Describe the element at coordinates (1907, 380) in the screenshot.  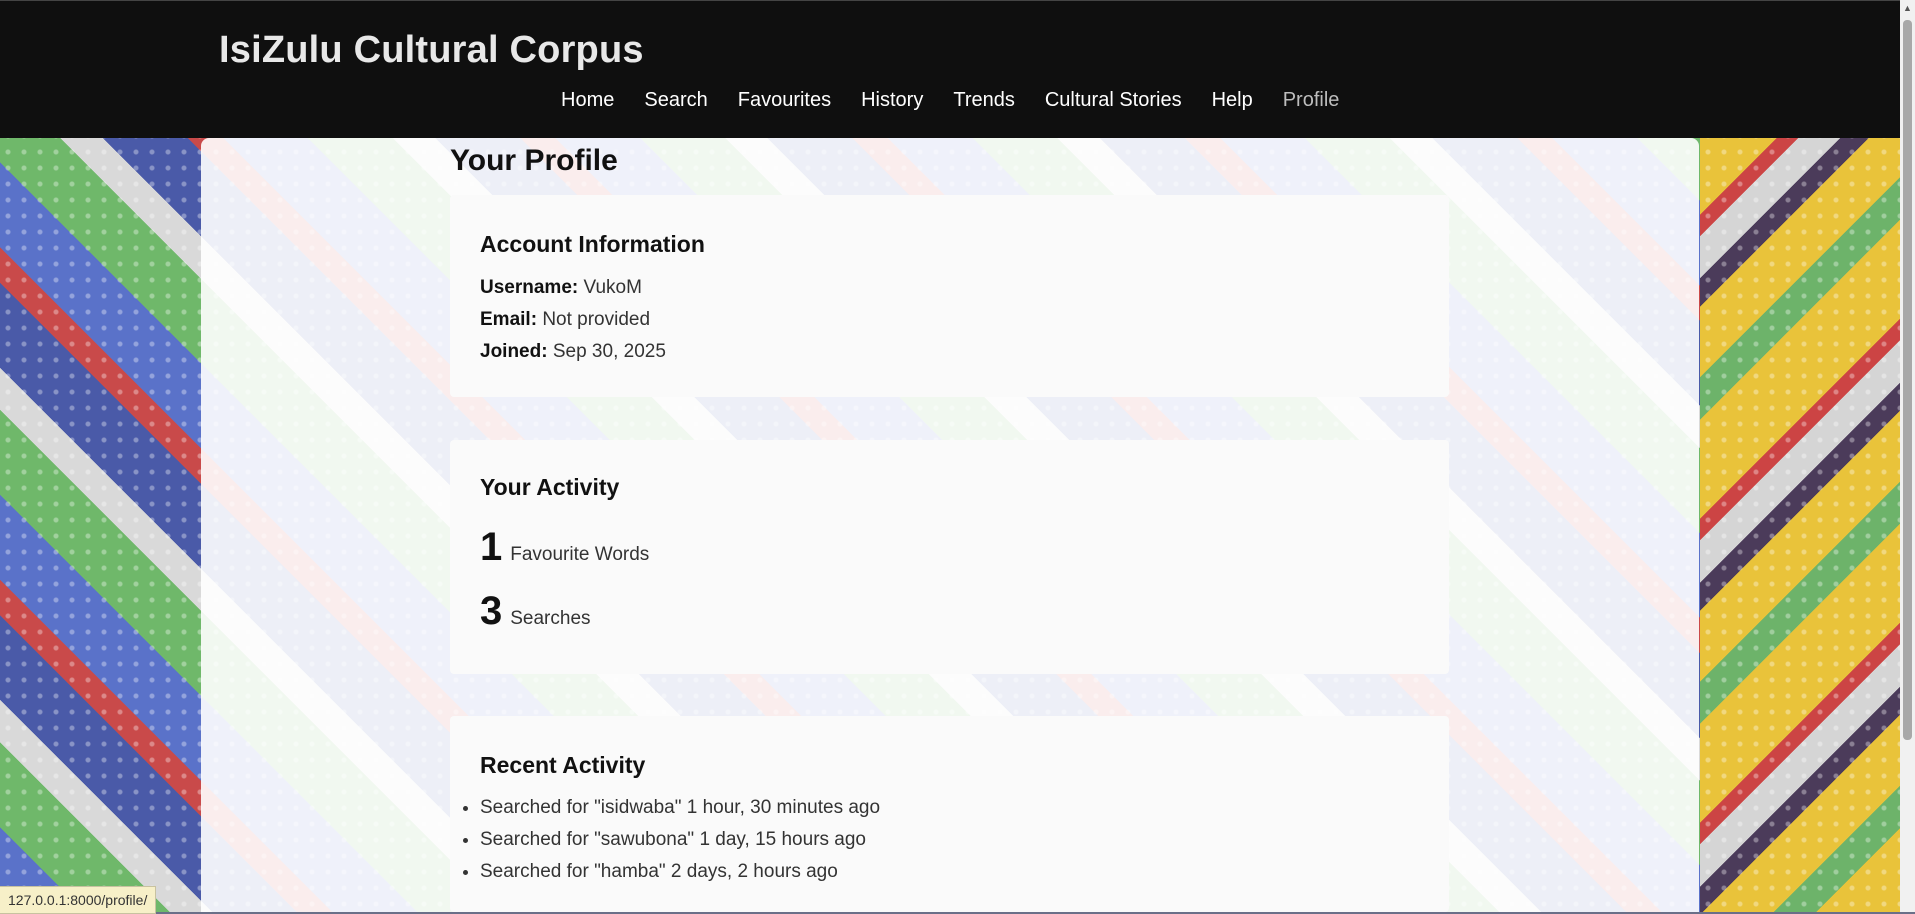
I see `scroll-thumb` at that location.